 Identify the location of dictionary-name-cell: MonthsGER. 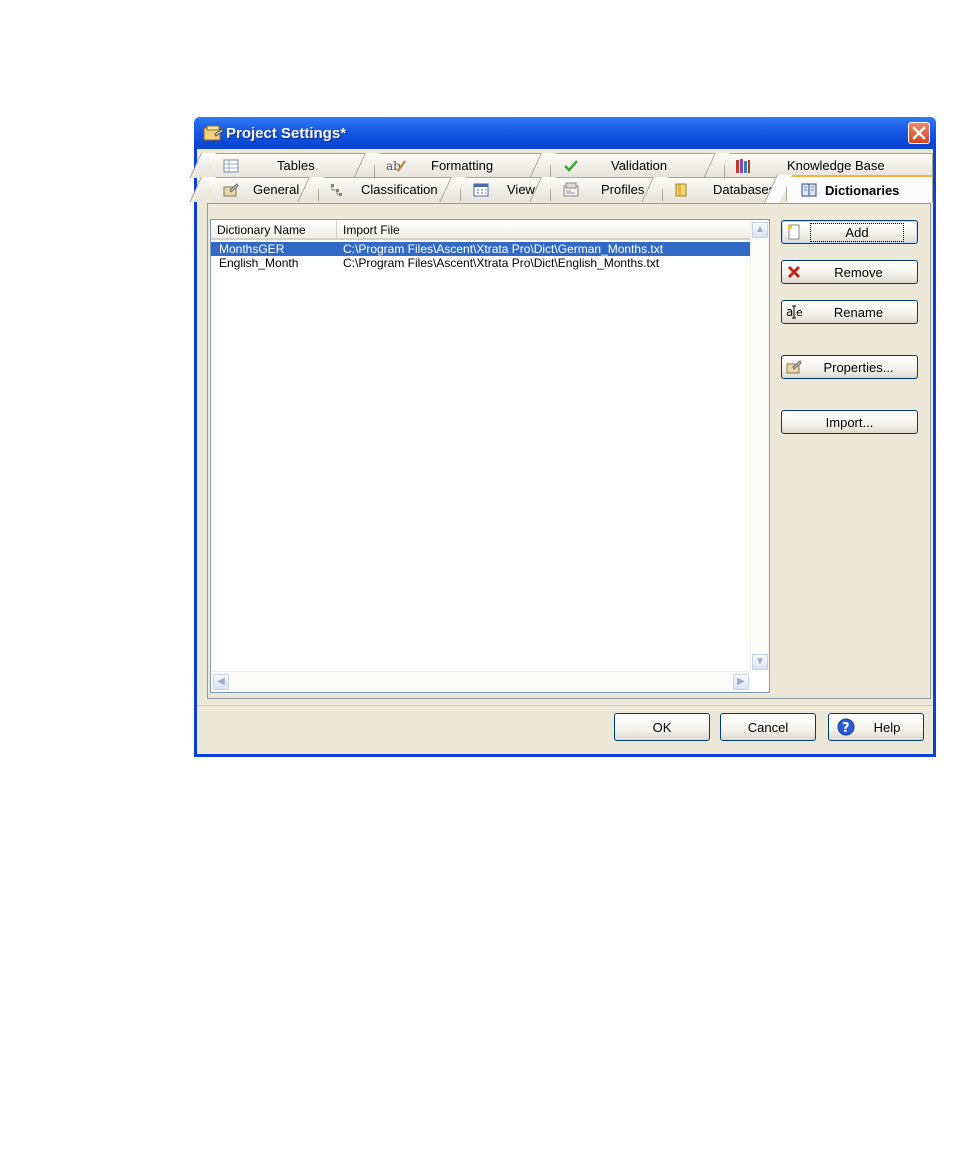
(252, 249).